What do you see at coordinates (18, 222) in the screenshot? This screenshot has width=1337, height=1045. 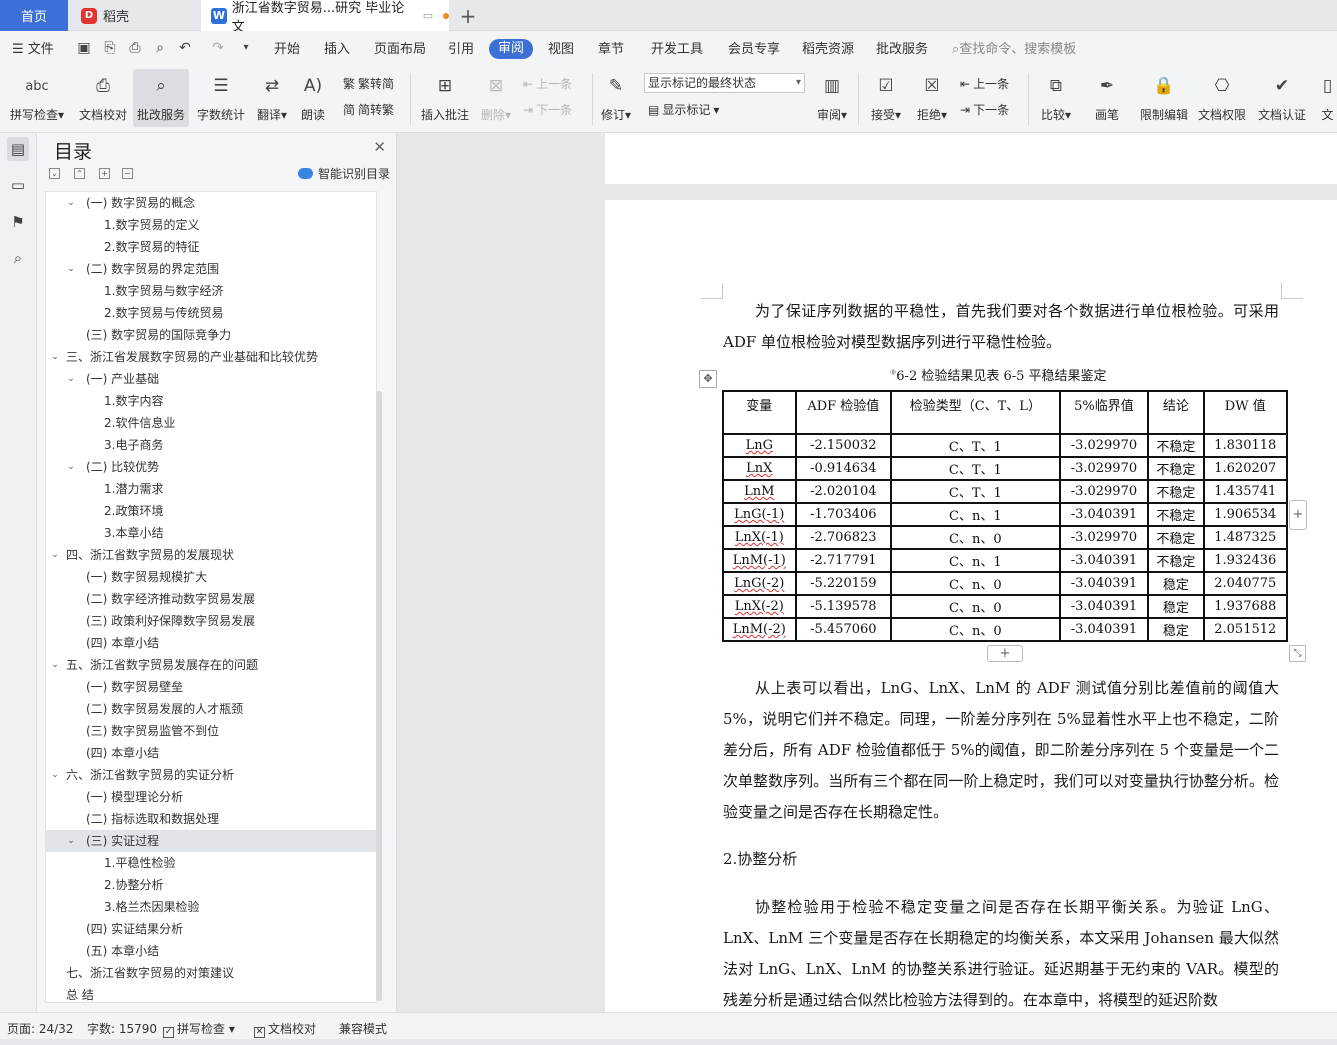 I see `bookmark-icon: ⚑` at bounding box center [18, 222].